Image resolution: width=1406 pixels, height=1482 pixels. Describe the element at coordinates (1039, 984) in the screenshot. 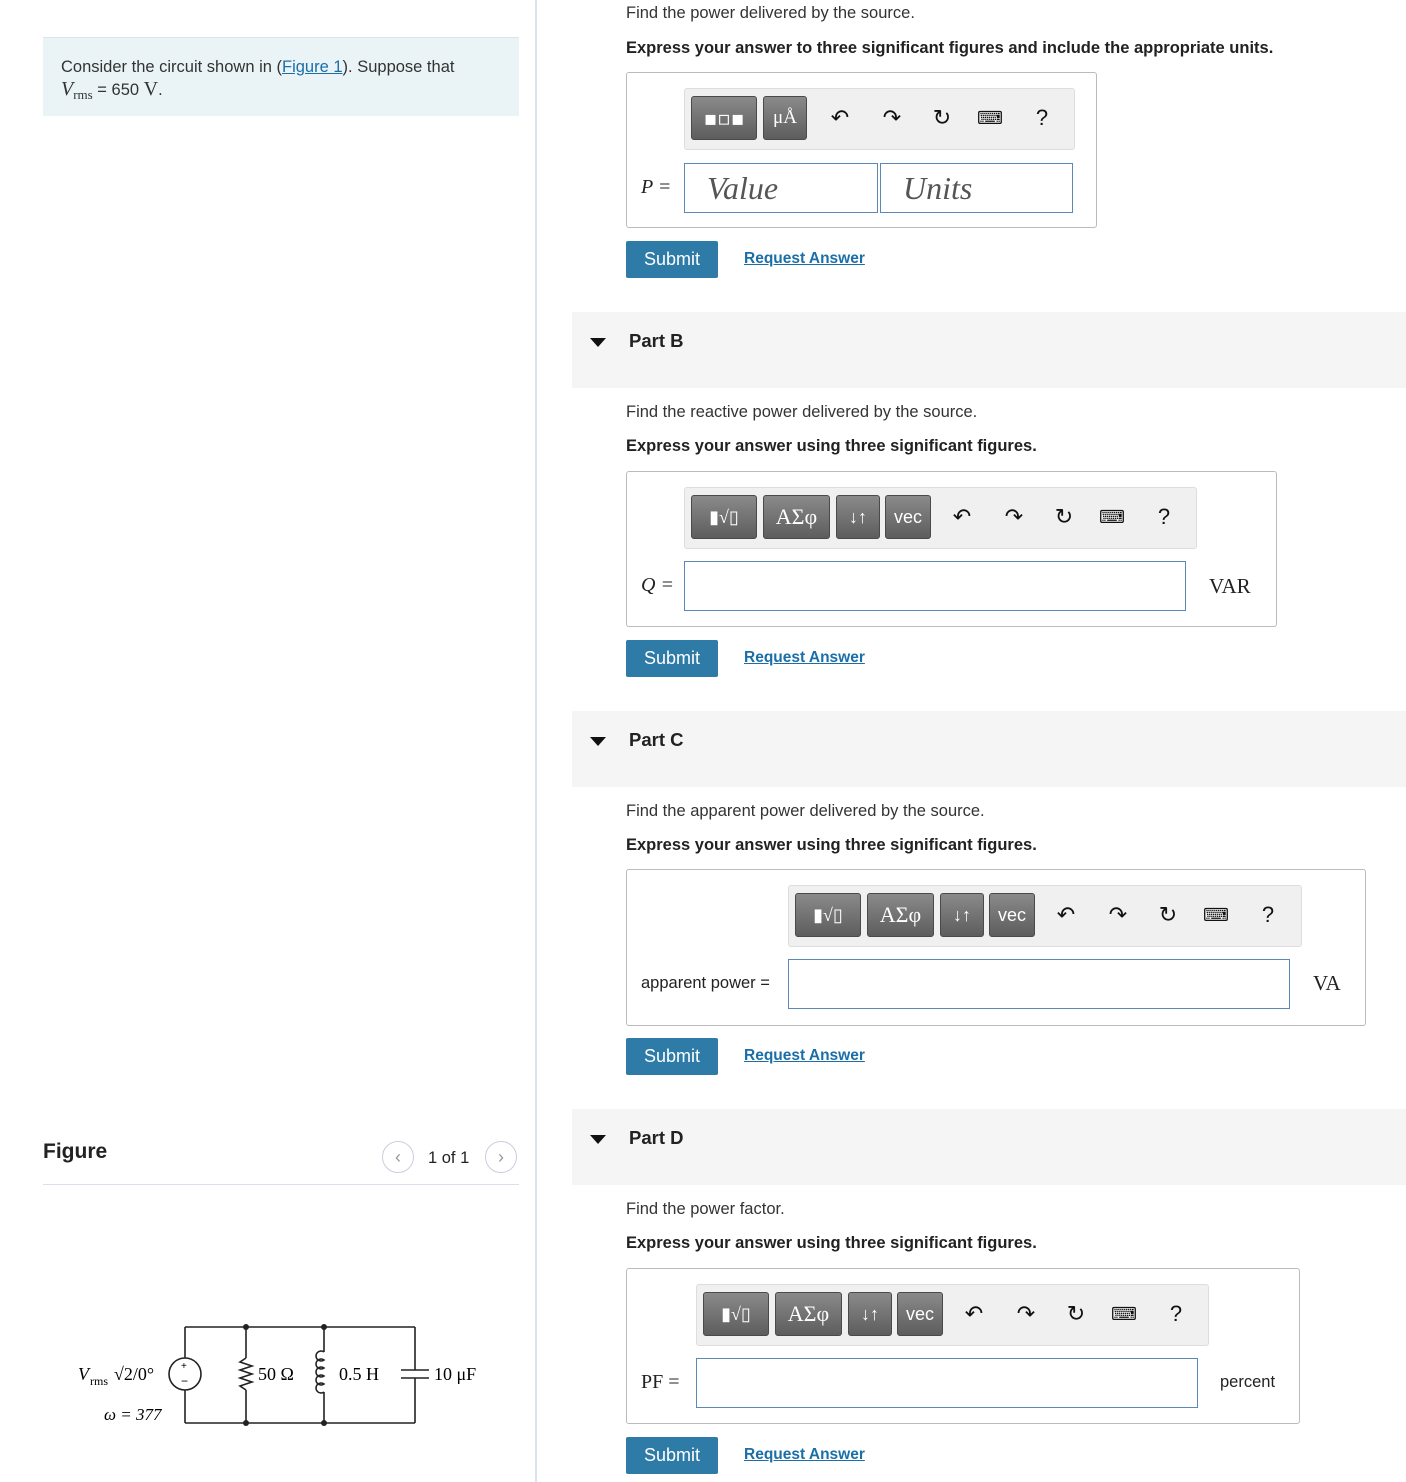

I see `partC-answer-input` at that location.